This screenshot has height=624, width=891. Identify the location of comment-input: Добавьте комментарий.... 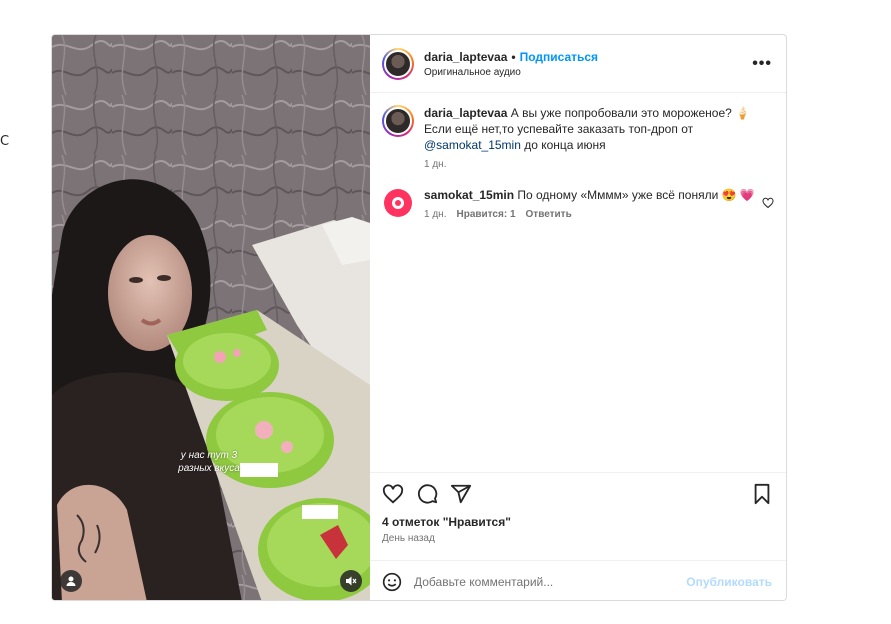
(550, 582).